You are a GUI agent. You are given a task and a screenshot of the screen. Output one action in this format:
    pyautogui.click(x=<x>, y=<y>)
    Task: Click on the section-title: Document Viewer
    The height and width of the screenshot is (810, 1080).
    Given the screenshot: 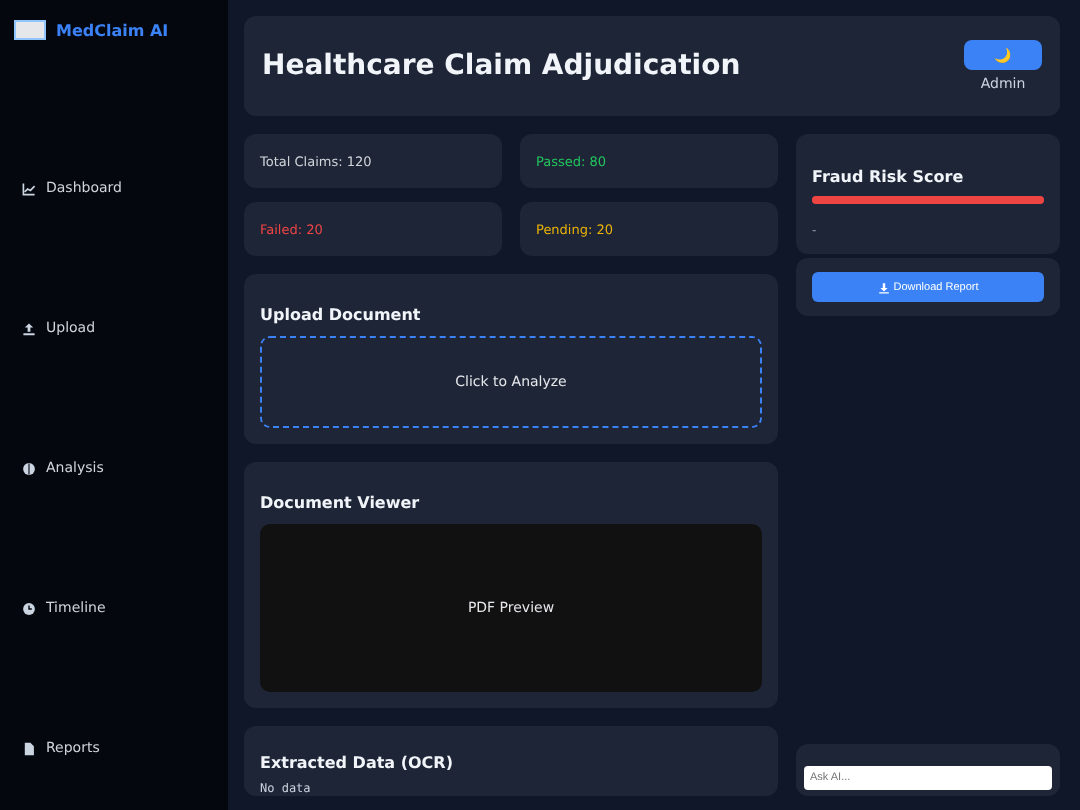 What is the action you would take?
    pyautogui.click(x=341, y=503)
    